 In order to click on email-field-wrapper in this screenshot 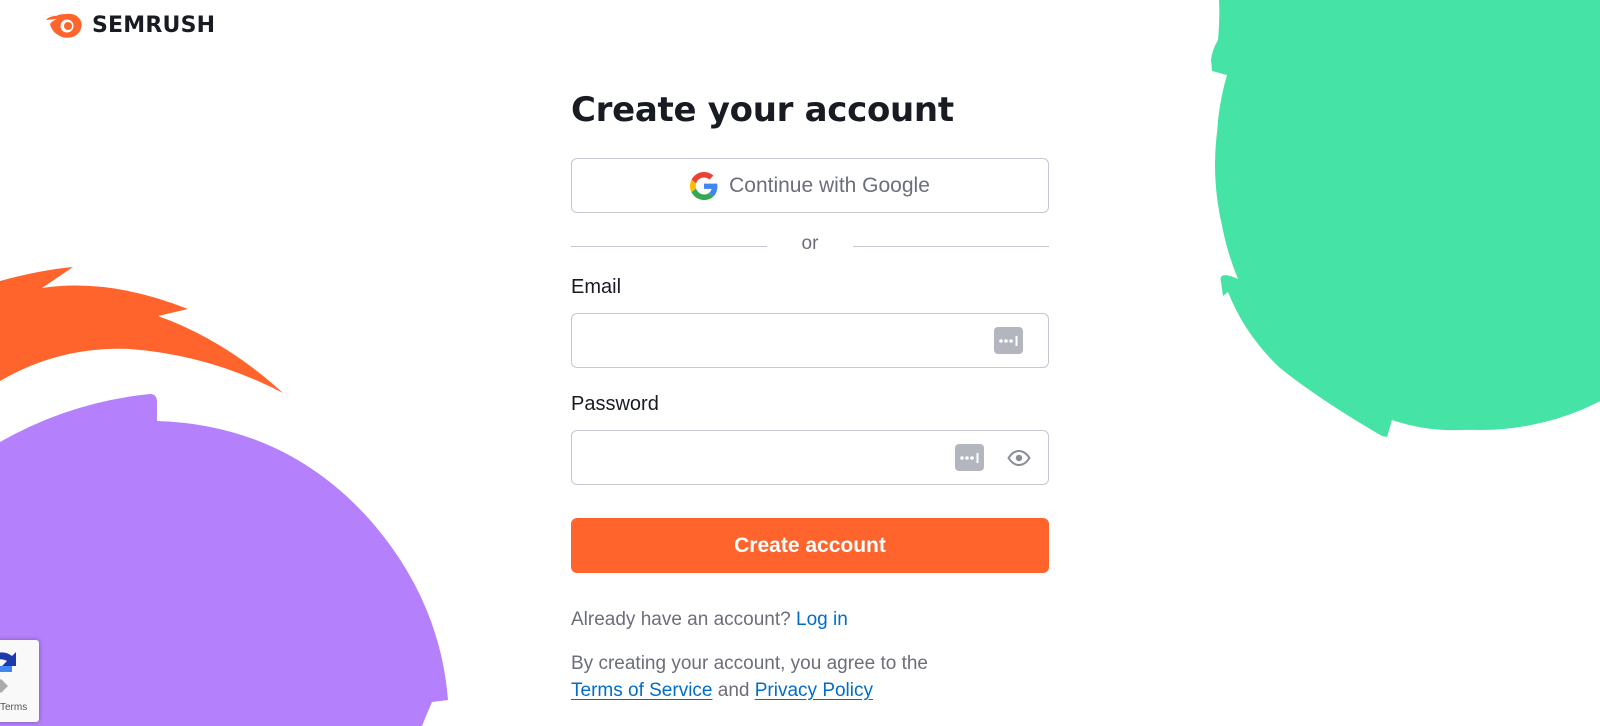, I will do `click(810, 340)`.